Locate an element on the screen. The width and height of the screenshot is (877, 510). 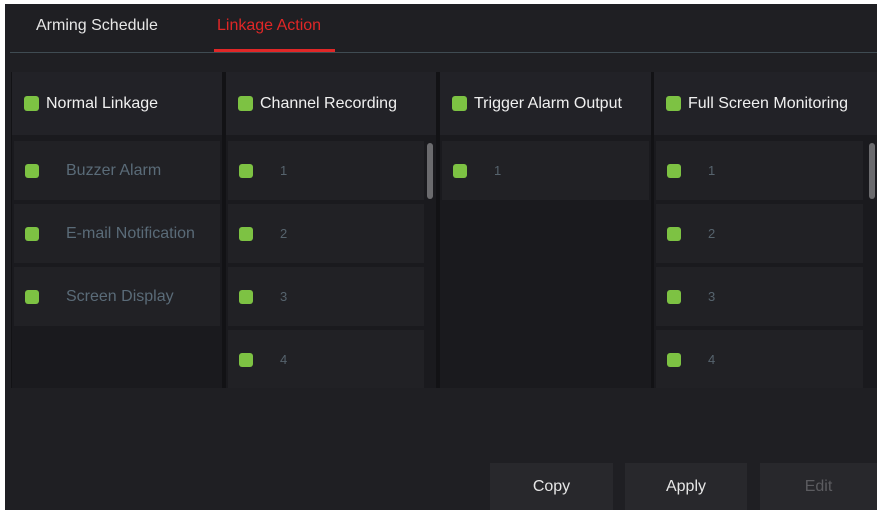
list-item: E-mail Notification is located at coordinates (117, 233).